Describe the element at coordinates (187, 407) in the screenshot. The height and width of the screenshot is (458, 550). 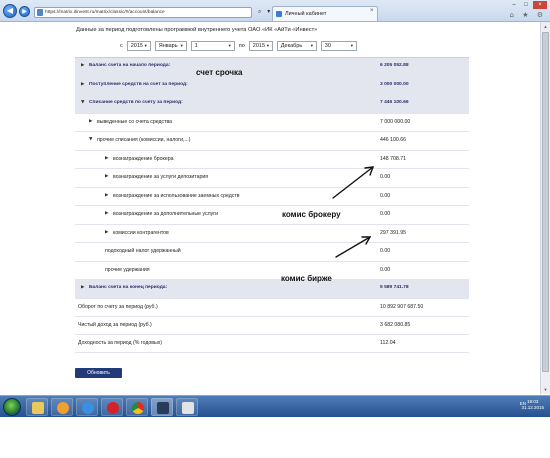
I see `paint-icon` at that location.